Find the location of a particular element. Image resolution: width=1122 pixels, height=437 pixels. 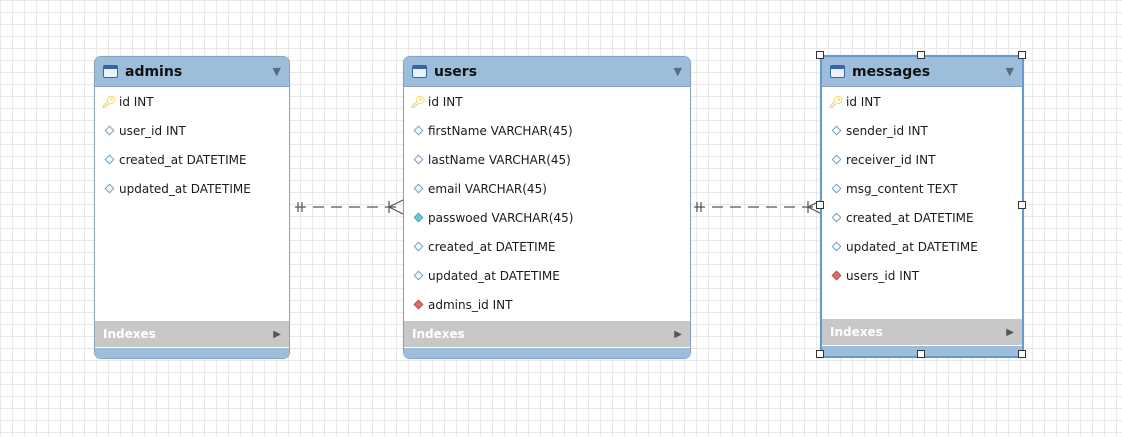

column-label: receiver_id INT is located at coordinates (891, 159).